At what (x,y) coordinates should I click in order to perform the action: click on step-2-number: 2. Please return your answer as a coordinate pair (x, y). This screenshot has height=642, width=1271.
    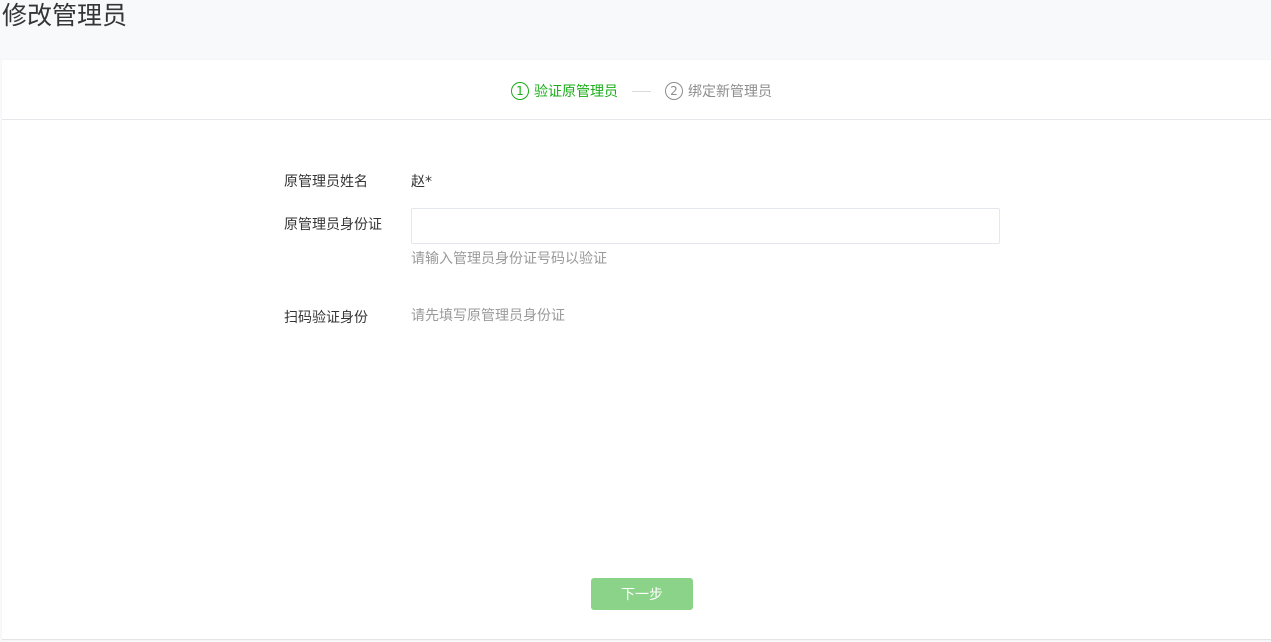
    Looking at the image, I should click on (674, 91).